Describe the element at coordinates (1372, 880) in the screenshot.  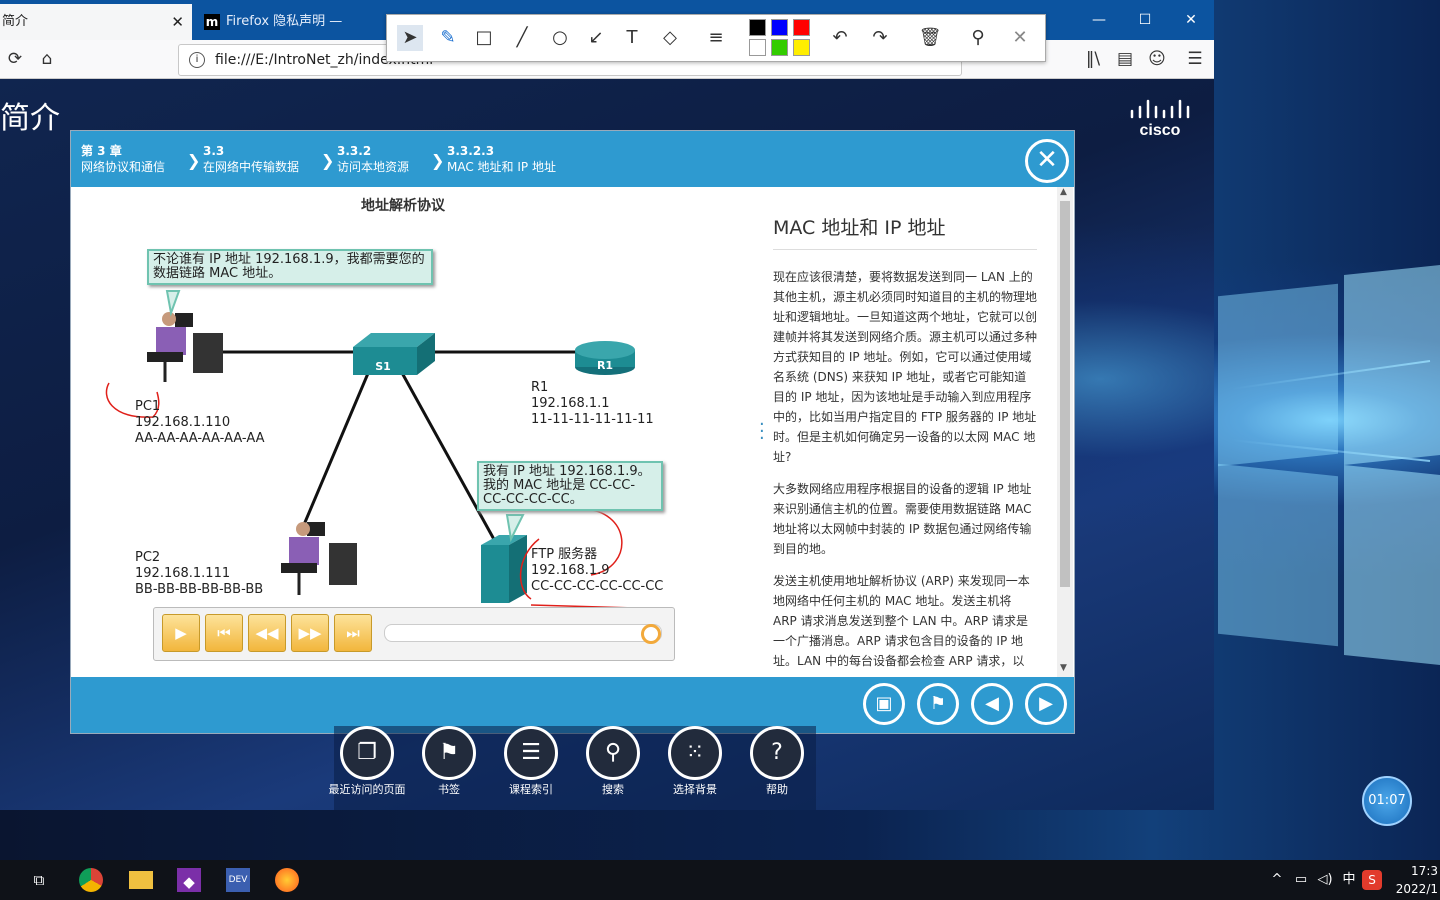
I see `sogou-icon: S` at that location.